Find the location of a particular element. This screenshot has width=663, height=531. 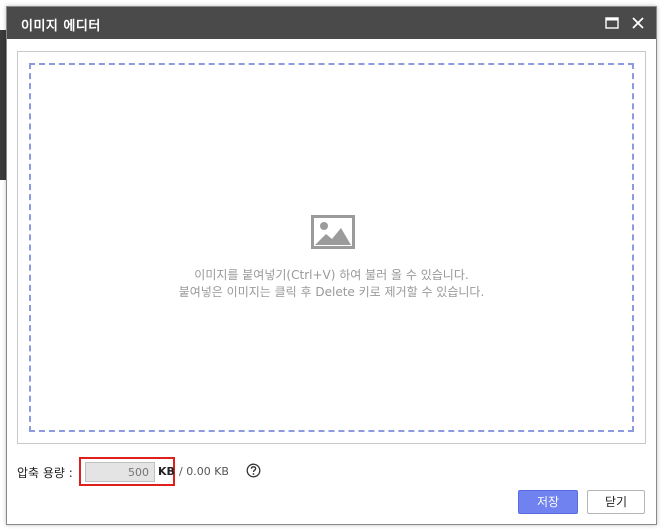

paste-hint-text: 이미지를 붙여넣기(Ctrl+V) 하여 불러 올 수 있습니다. is located at coordinates (331, 275).